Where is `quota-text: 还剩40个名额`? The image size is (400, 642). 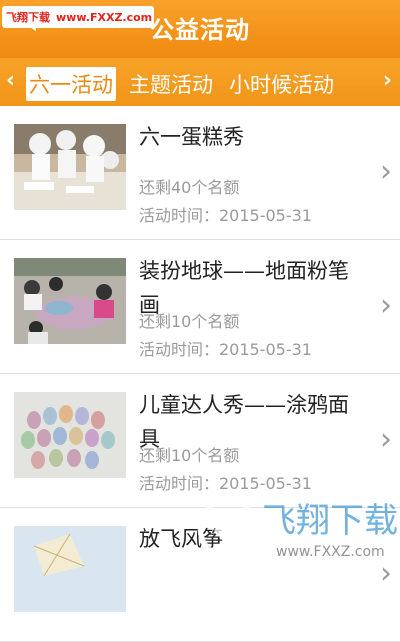
quota-text: 还剩40个名额 is located at coordinates (189, 187).